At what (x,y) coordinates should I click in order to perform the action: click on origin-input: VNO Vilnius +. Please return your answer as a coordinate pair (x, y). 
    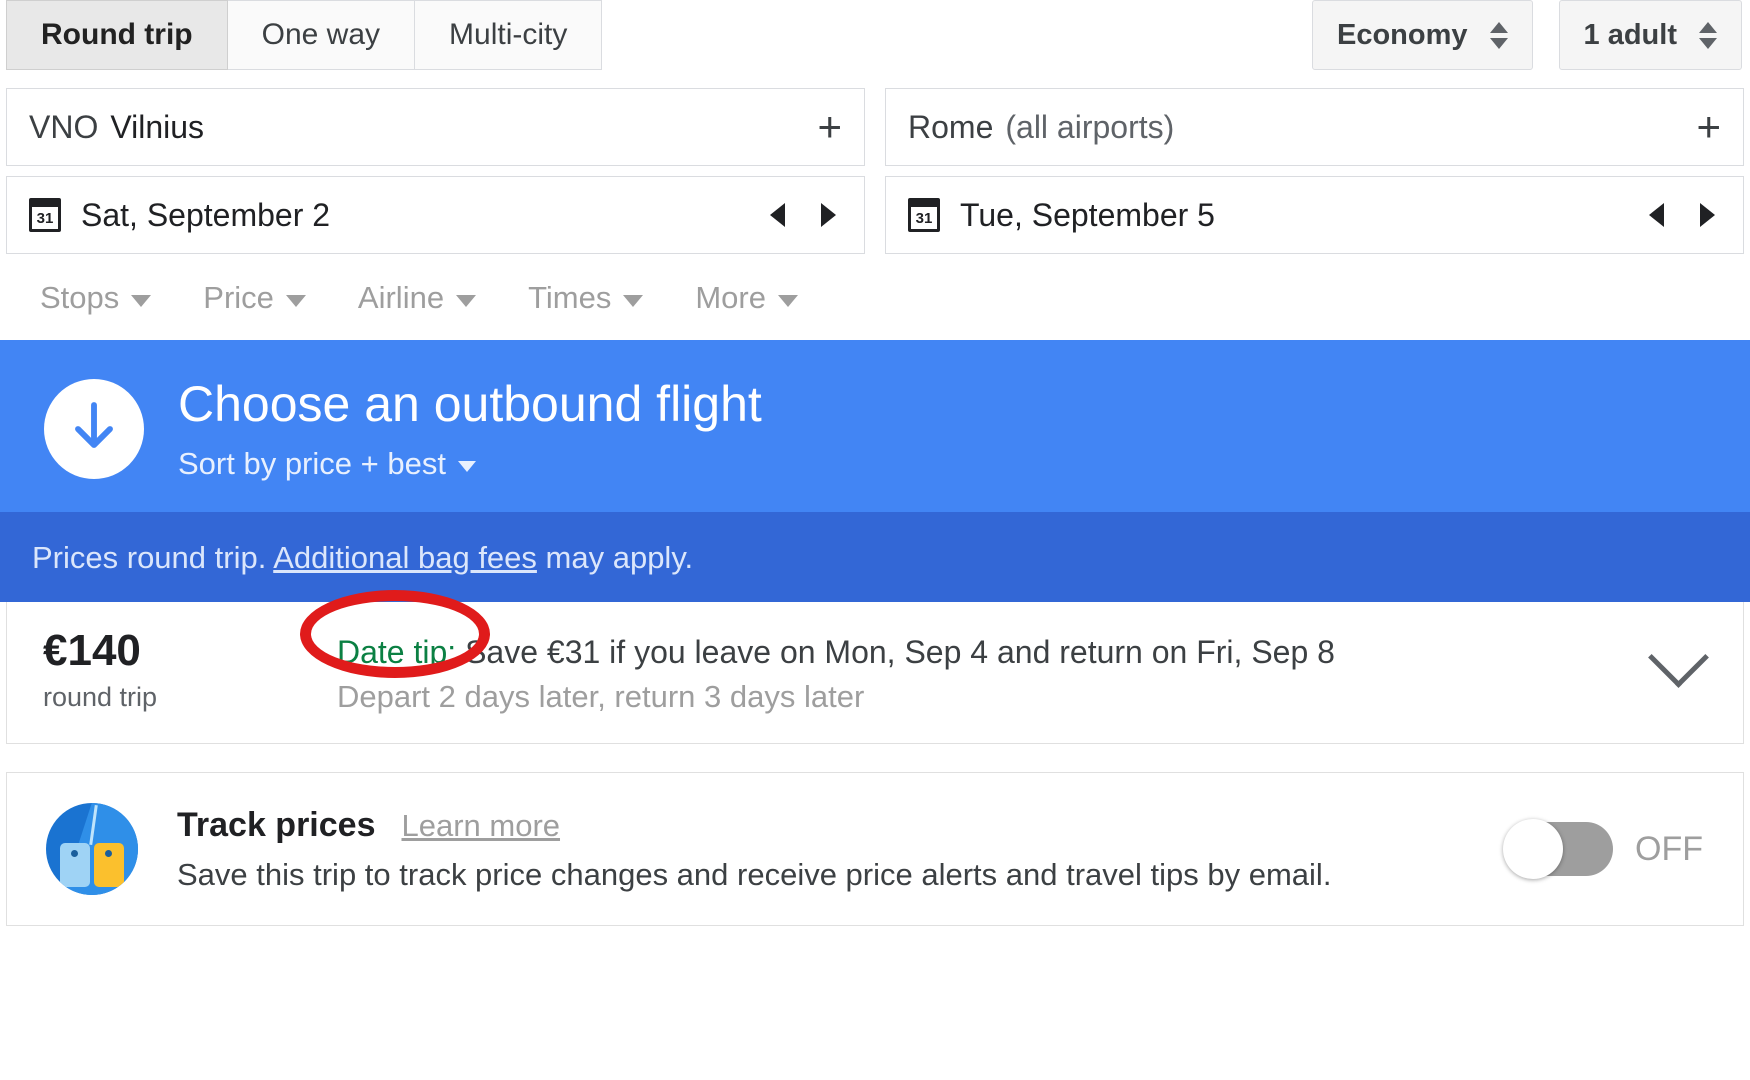
    Looking at the image, I should click on (435, 127).